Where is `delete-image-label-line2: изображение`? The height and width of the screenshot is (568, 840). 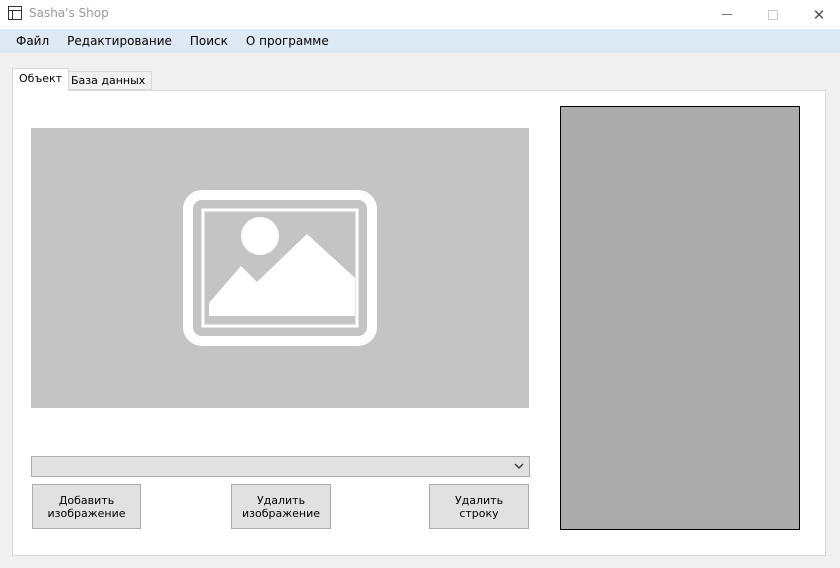
delete-image-label-line2: изображение is located at coordinates (281, 513).